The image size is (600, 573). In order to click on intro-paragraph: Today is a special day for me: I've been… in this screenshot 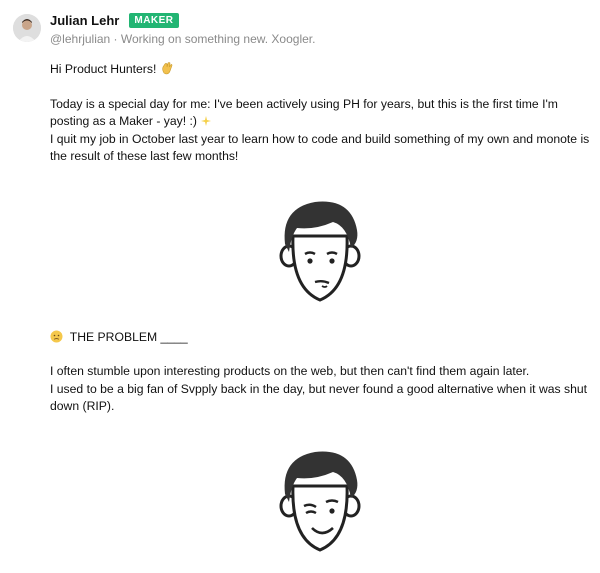, I will do `click(320, 131)`.